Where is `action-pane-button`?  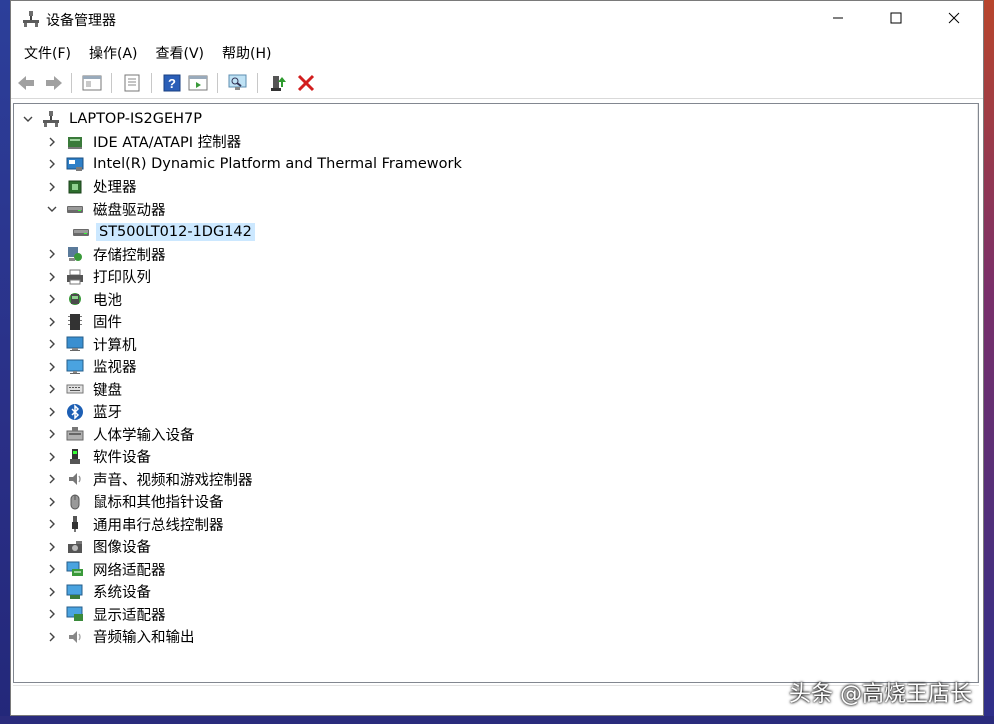 action-pane-button is located at coordinates (198, 83).